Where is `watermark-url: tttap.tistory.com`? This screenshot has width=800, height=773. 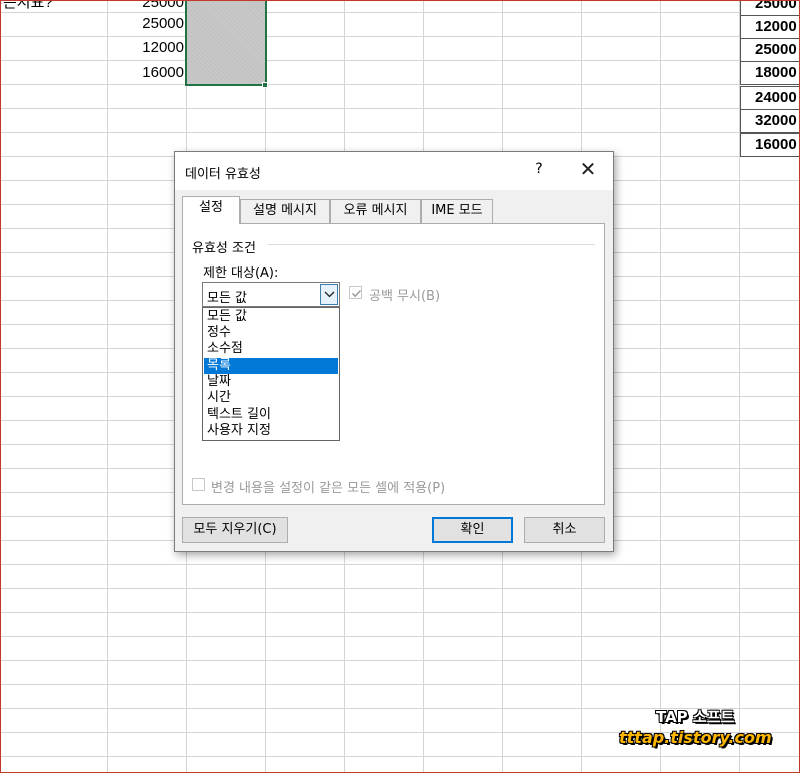 watermark-url: tttap.tistory.com is located at coordinates (695, 737).